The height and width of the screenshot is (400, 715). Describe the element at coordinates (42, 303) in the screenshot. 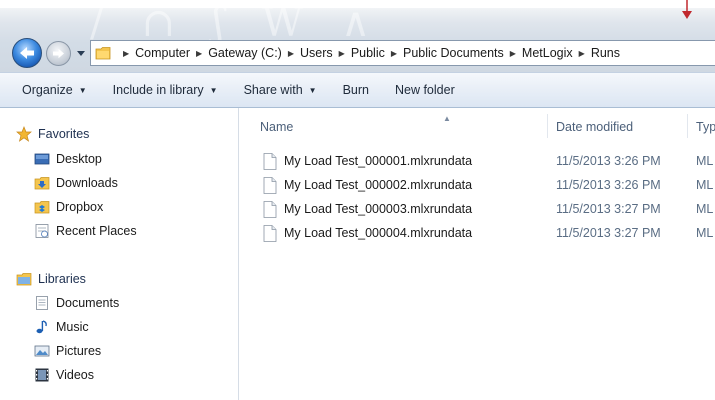

I see `documents-icon` at that location.